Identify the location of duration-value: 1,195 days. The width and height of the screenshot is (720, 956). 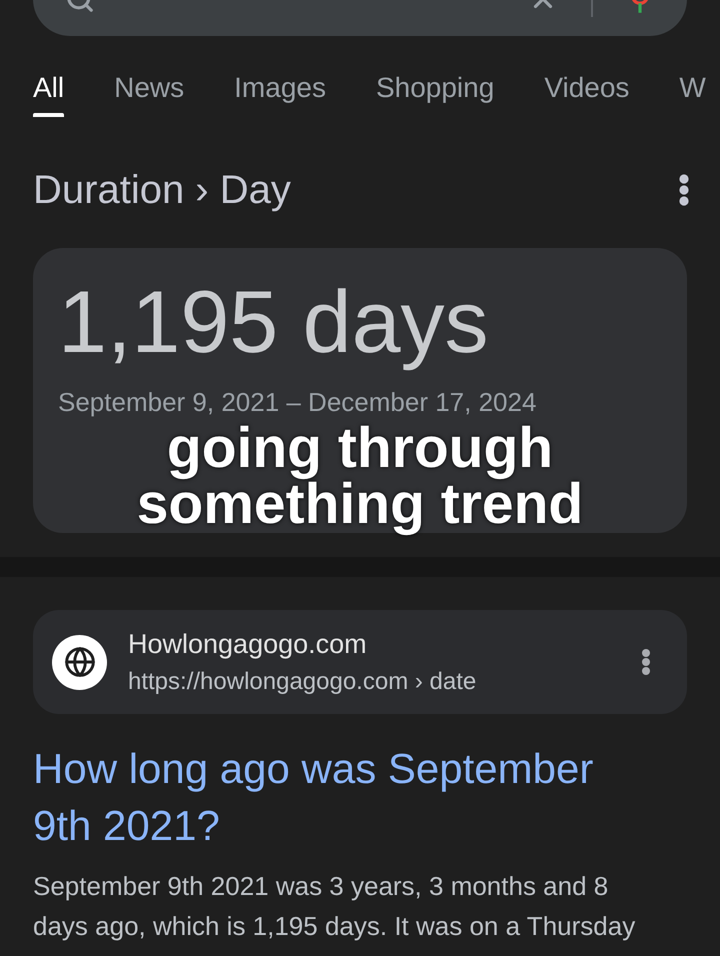
(273, 322).